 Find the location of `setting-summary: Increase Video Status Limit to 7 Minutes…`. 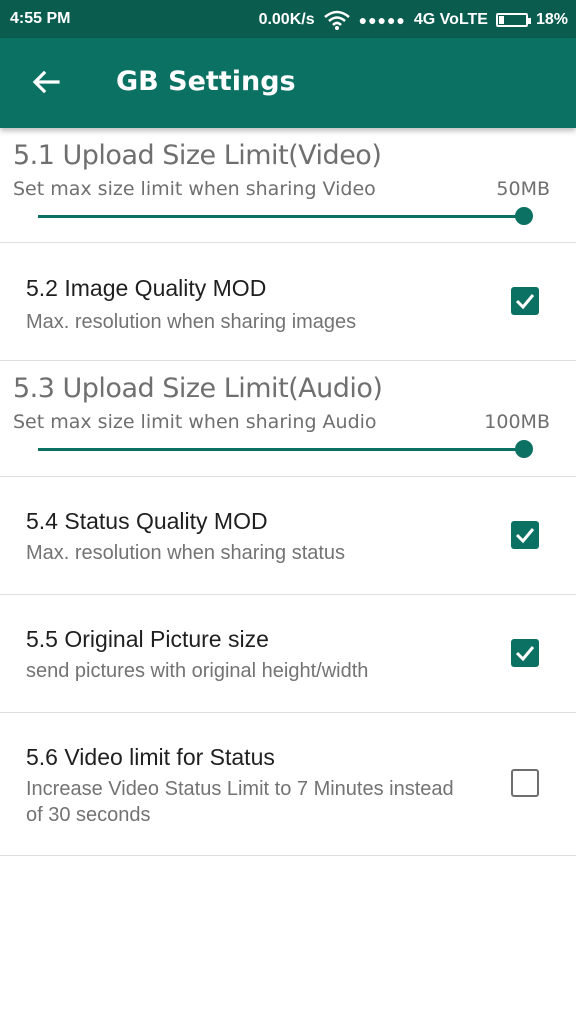

setting-summary: Increase Video Status Limit to 7 Minutes… is located at coordinates (240, 802).